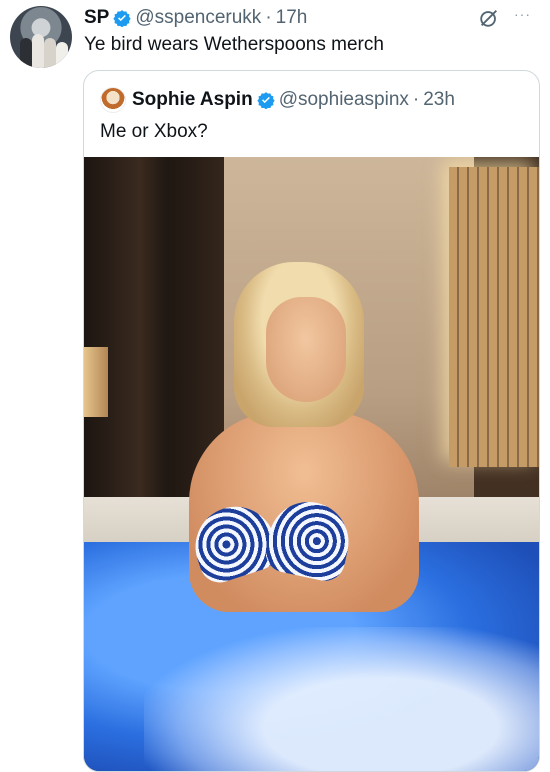 The height and width of the screenshot is (772, 550). I want to click on quoted-tweet-text: Me or Xbox?, so click(154, 131).